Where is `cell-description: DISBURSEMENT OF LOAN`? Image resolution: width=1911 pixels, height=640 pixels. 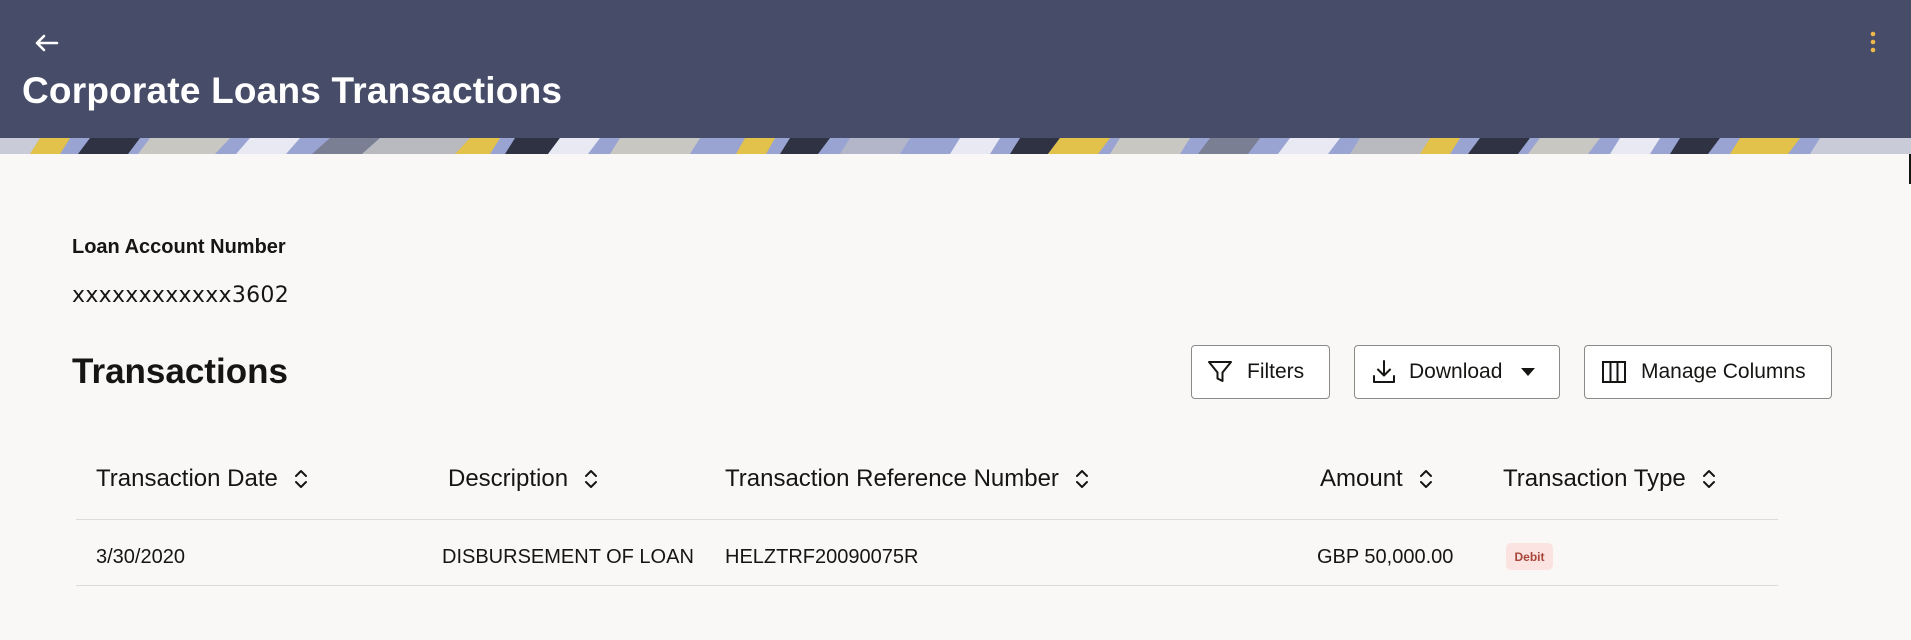
cell-description: DISBURSEMENT OF LOAN is located at coordinates (568, 557).